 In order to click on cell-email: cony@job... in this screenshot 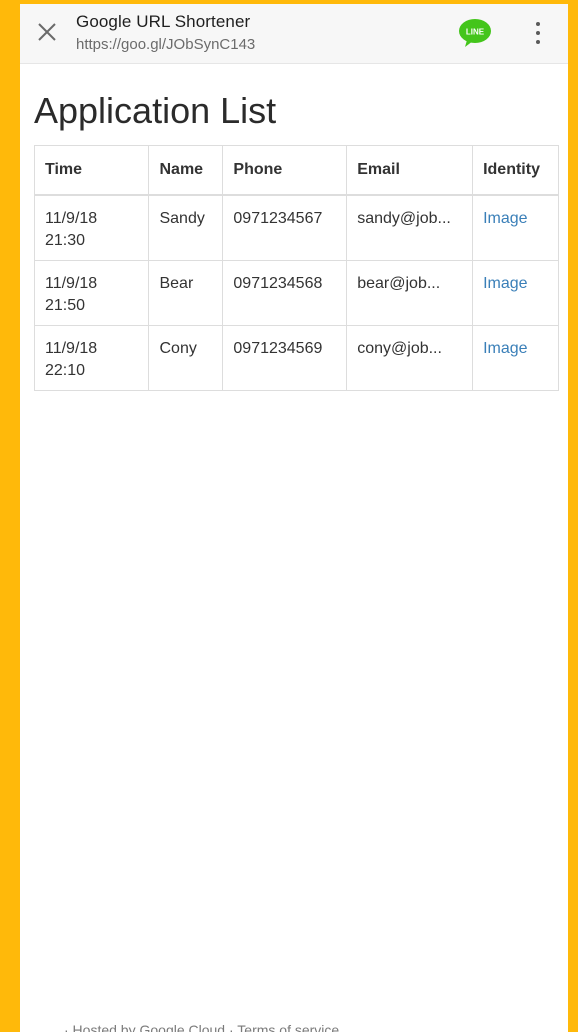, I will do `click(410, 358)`.